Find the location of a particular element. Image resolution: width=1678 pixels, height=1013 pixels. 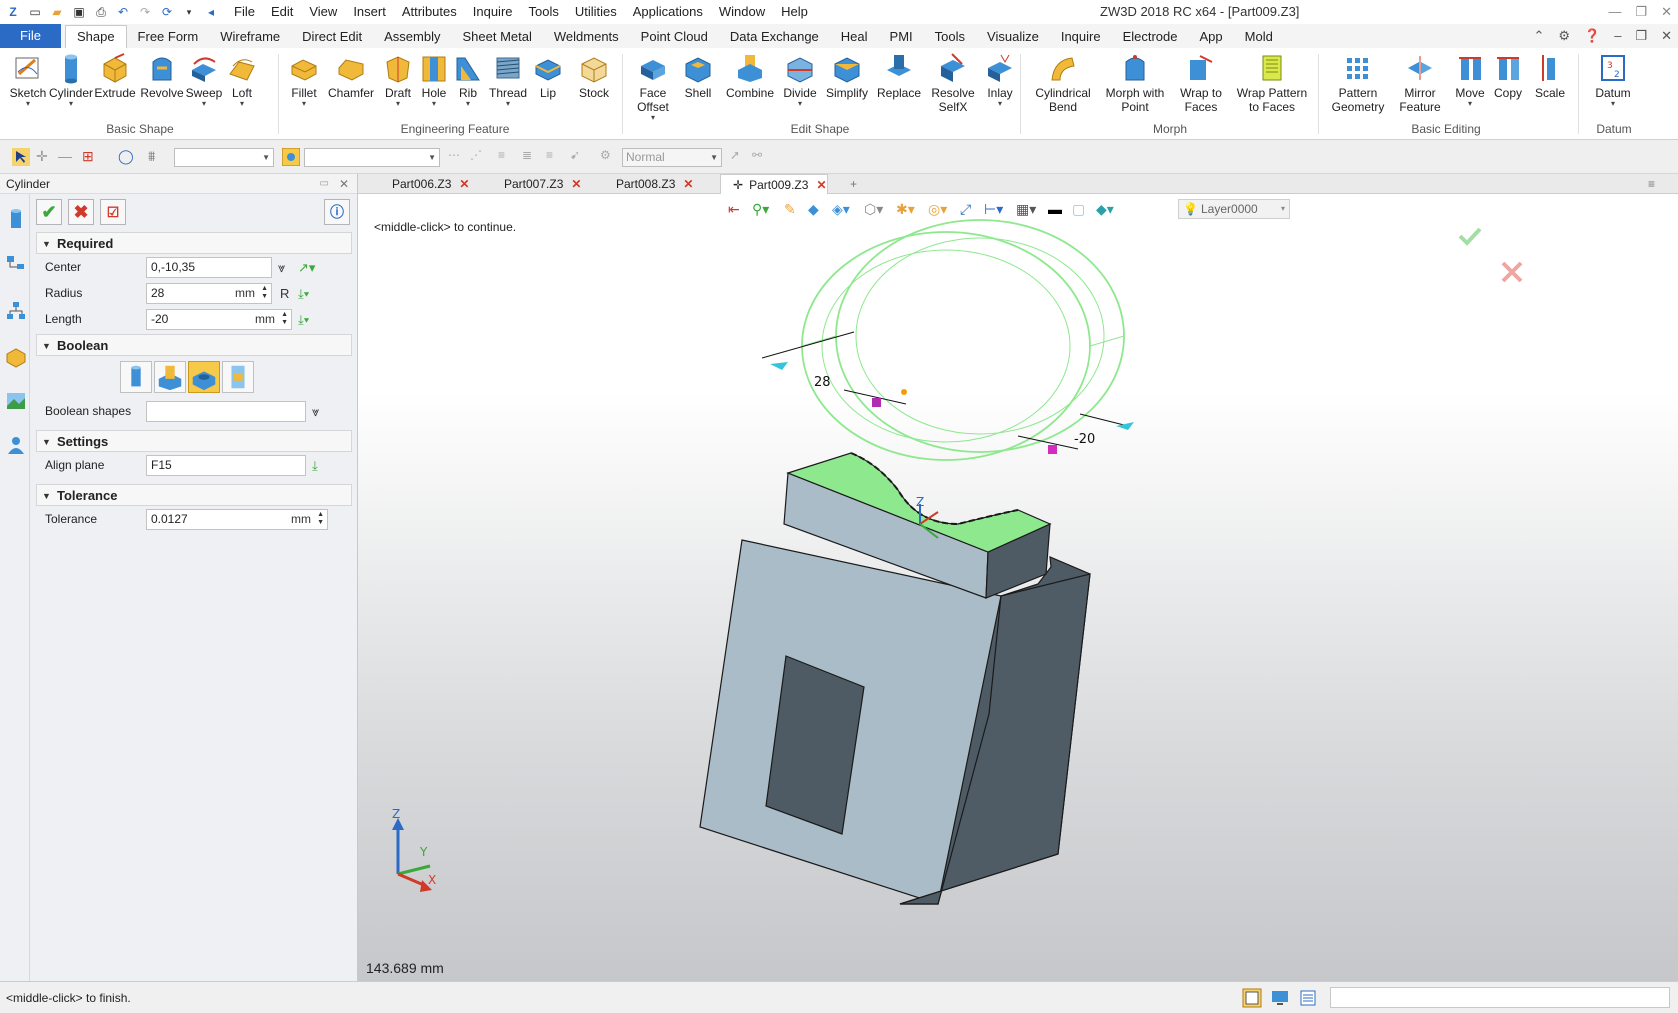

tab-visualize: Visualize is located at coordinates (1013, 37).